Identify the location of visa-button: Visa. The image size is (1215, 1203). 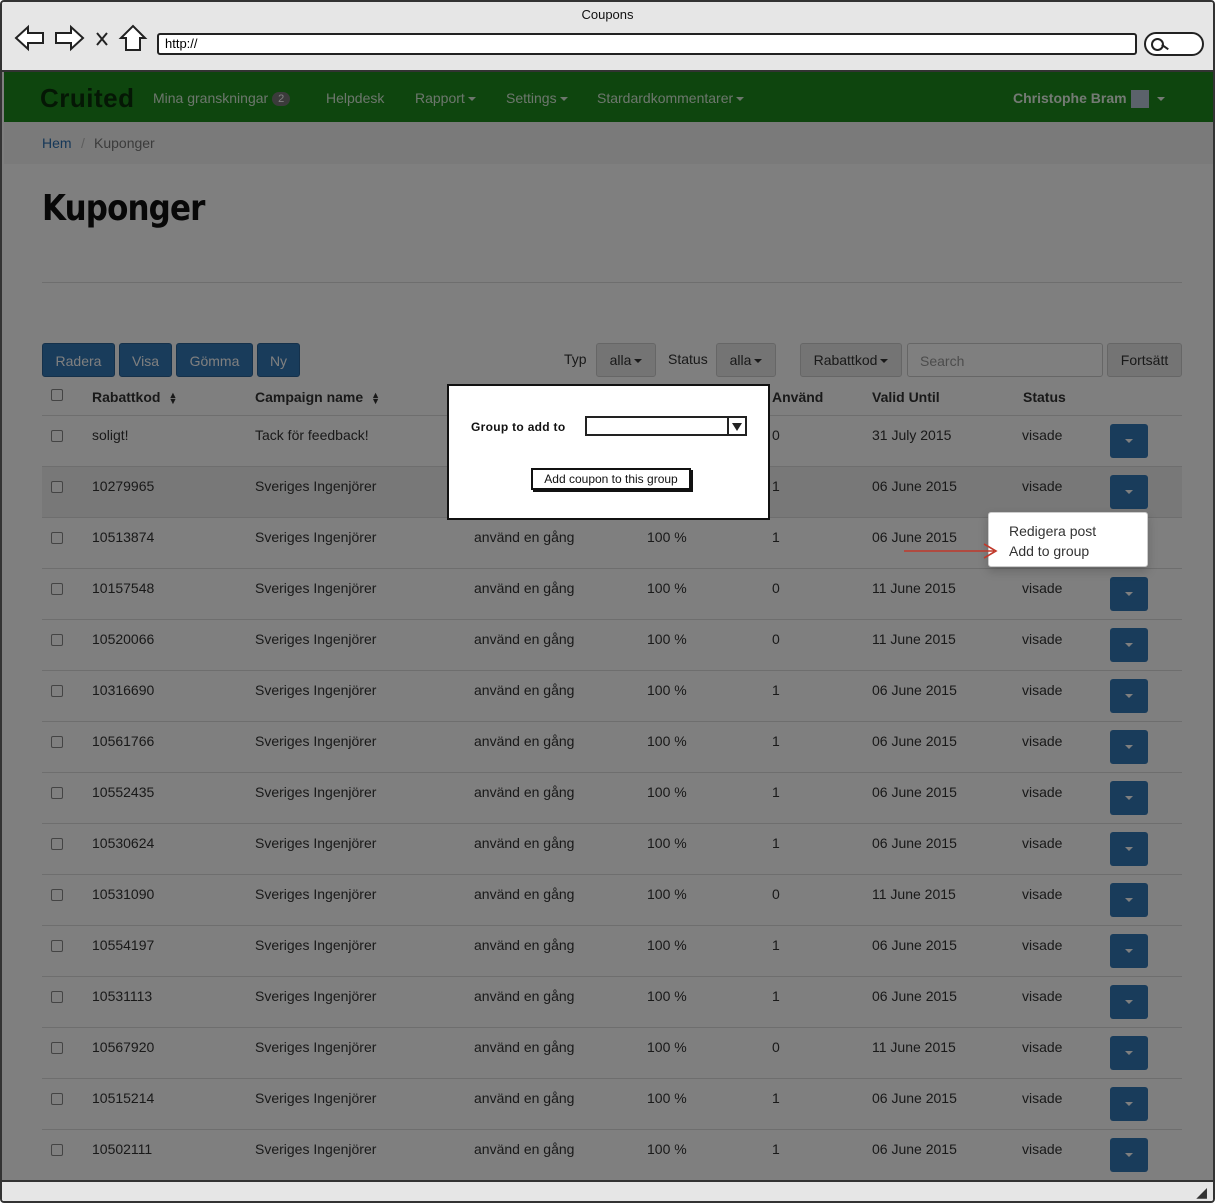
(145, 360).